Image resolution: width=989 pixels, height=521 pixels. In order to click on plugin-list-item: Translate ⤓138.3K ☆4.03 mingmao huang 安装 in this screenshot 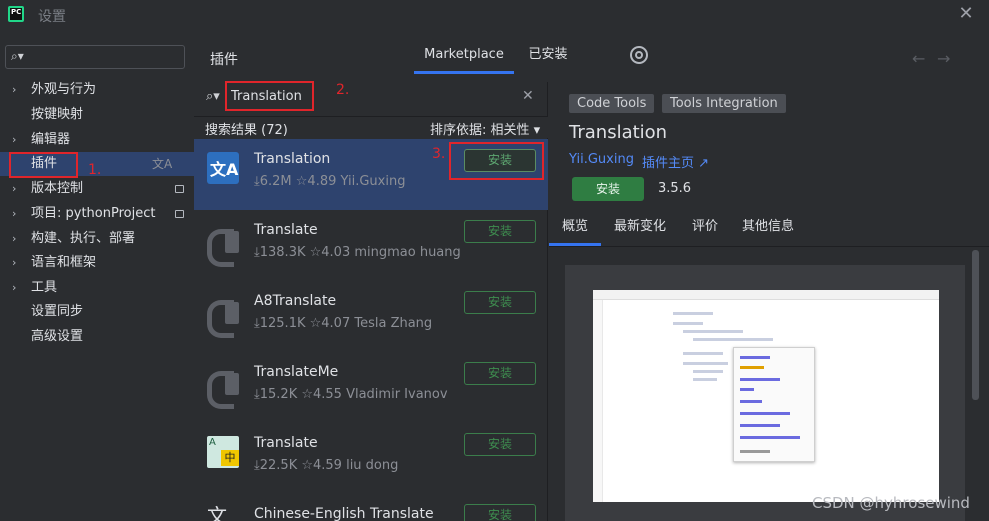, I will do `click(371, 245)`.